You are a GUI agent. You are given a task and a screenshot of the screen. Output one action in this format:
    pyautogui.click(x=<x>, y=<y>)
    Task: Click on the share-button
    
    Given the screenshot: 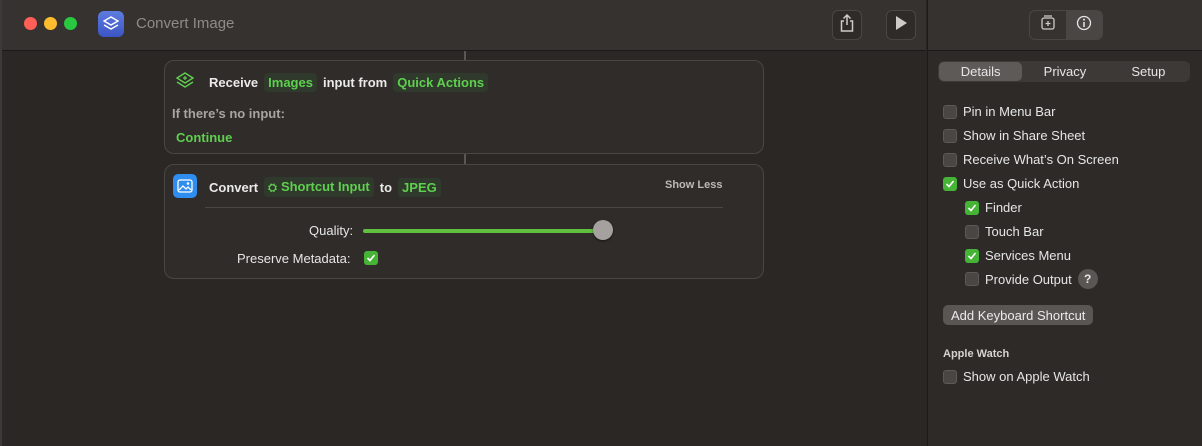 What is the action you would take?
    pyautogui.click(x=847, y=25)
    